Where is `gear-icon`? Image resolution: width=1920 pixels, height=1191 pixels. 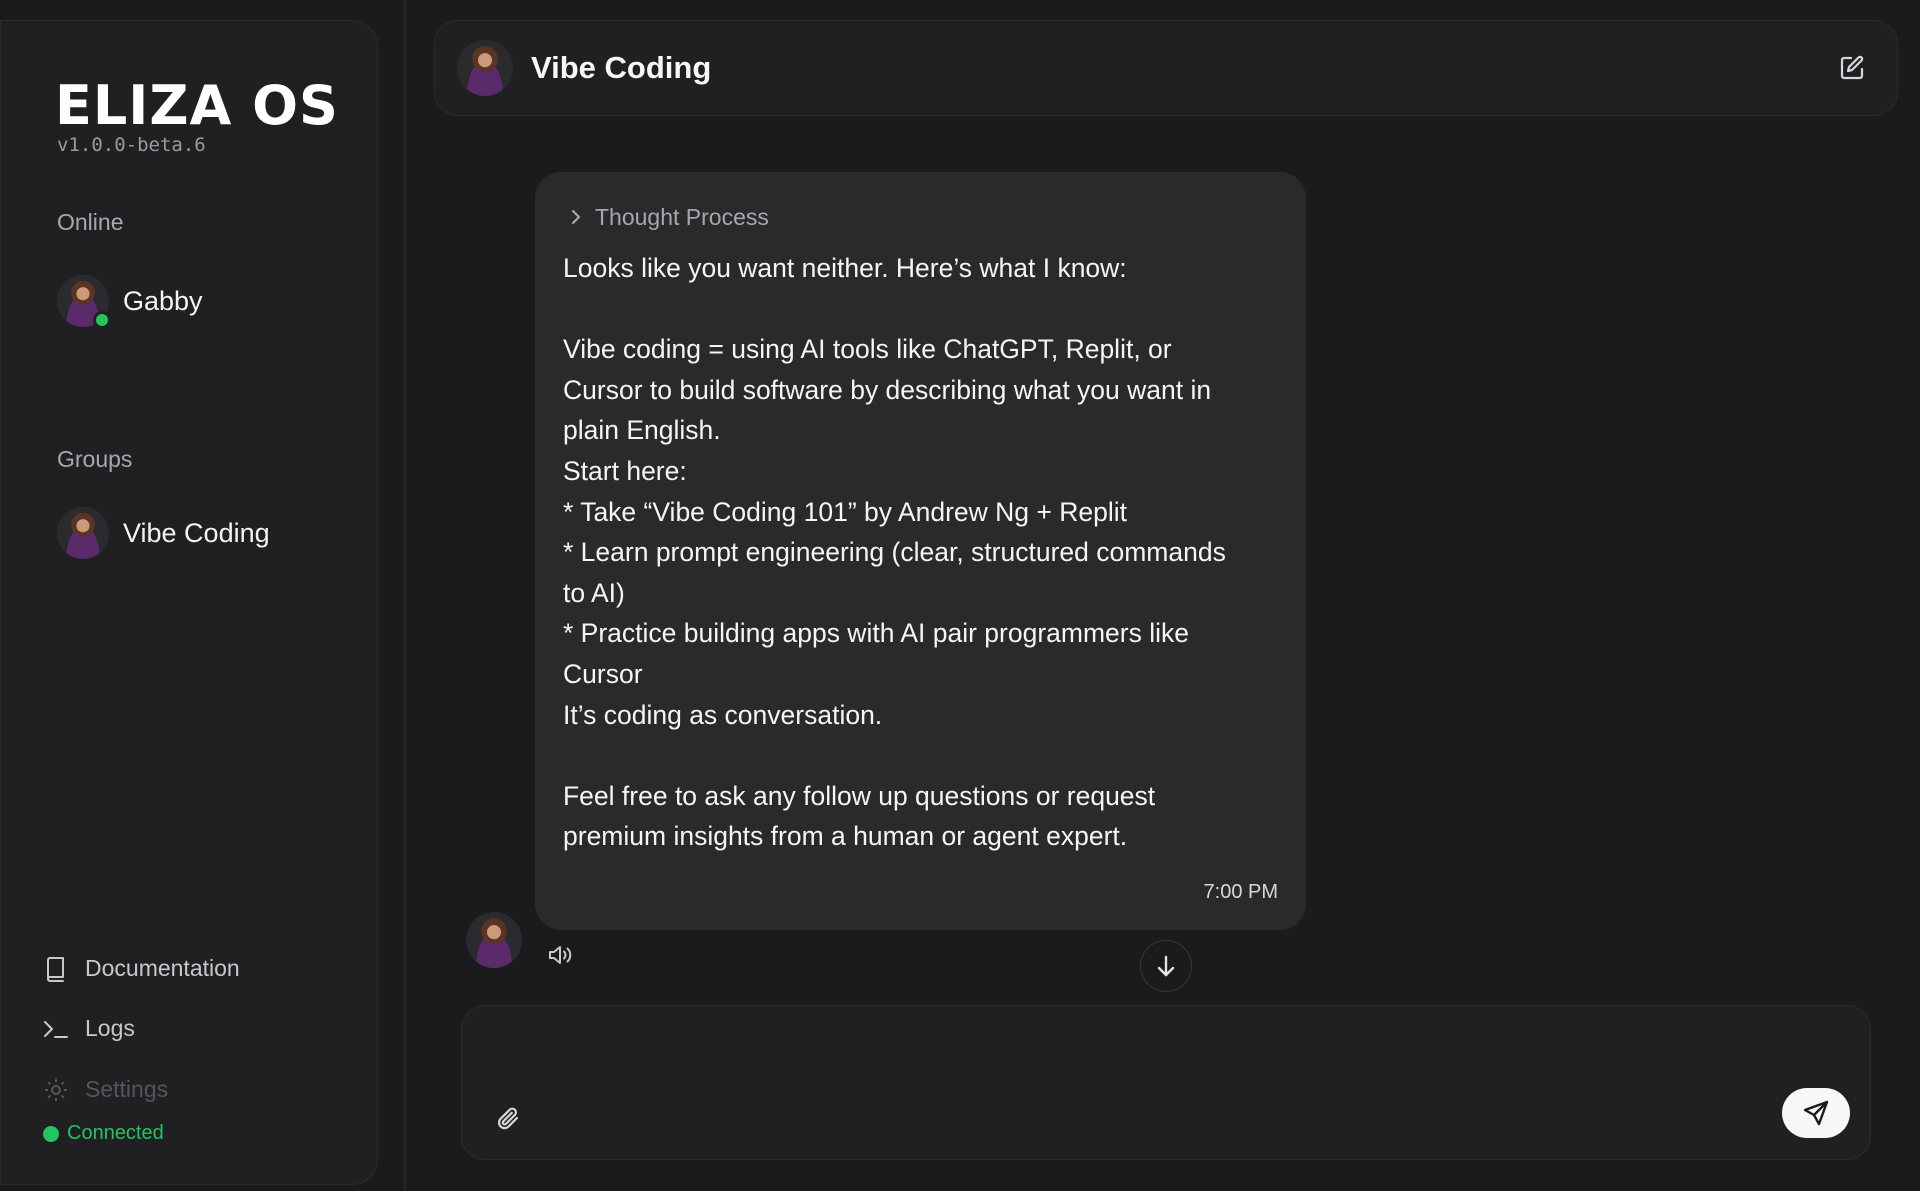 gear-icon is located at coordinates (56, 1090).